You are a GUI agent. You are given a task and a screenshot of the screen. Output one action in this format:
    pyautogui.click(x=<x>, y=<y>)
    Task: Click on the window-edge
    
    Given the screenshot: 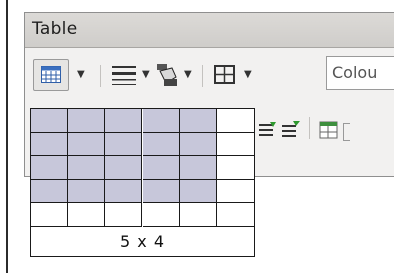 What is the action you would take?
    pyautogui.click(x=7, y=136)
    